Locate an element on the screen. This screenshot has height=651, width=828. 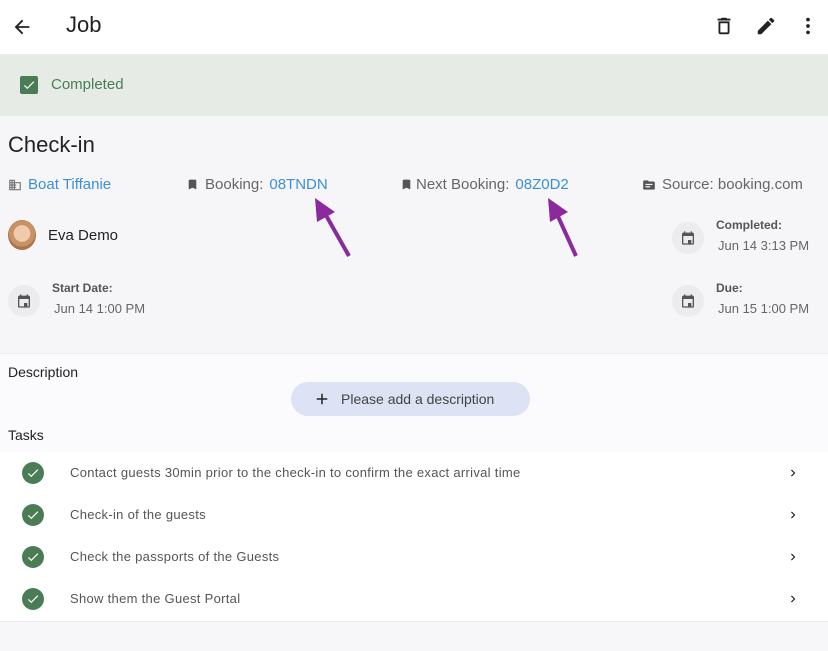
start-date-label: Start Date: is located at coordinates (82, 288).